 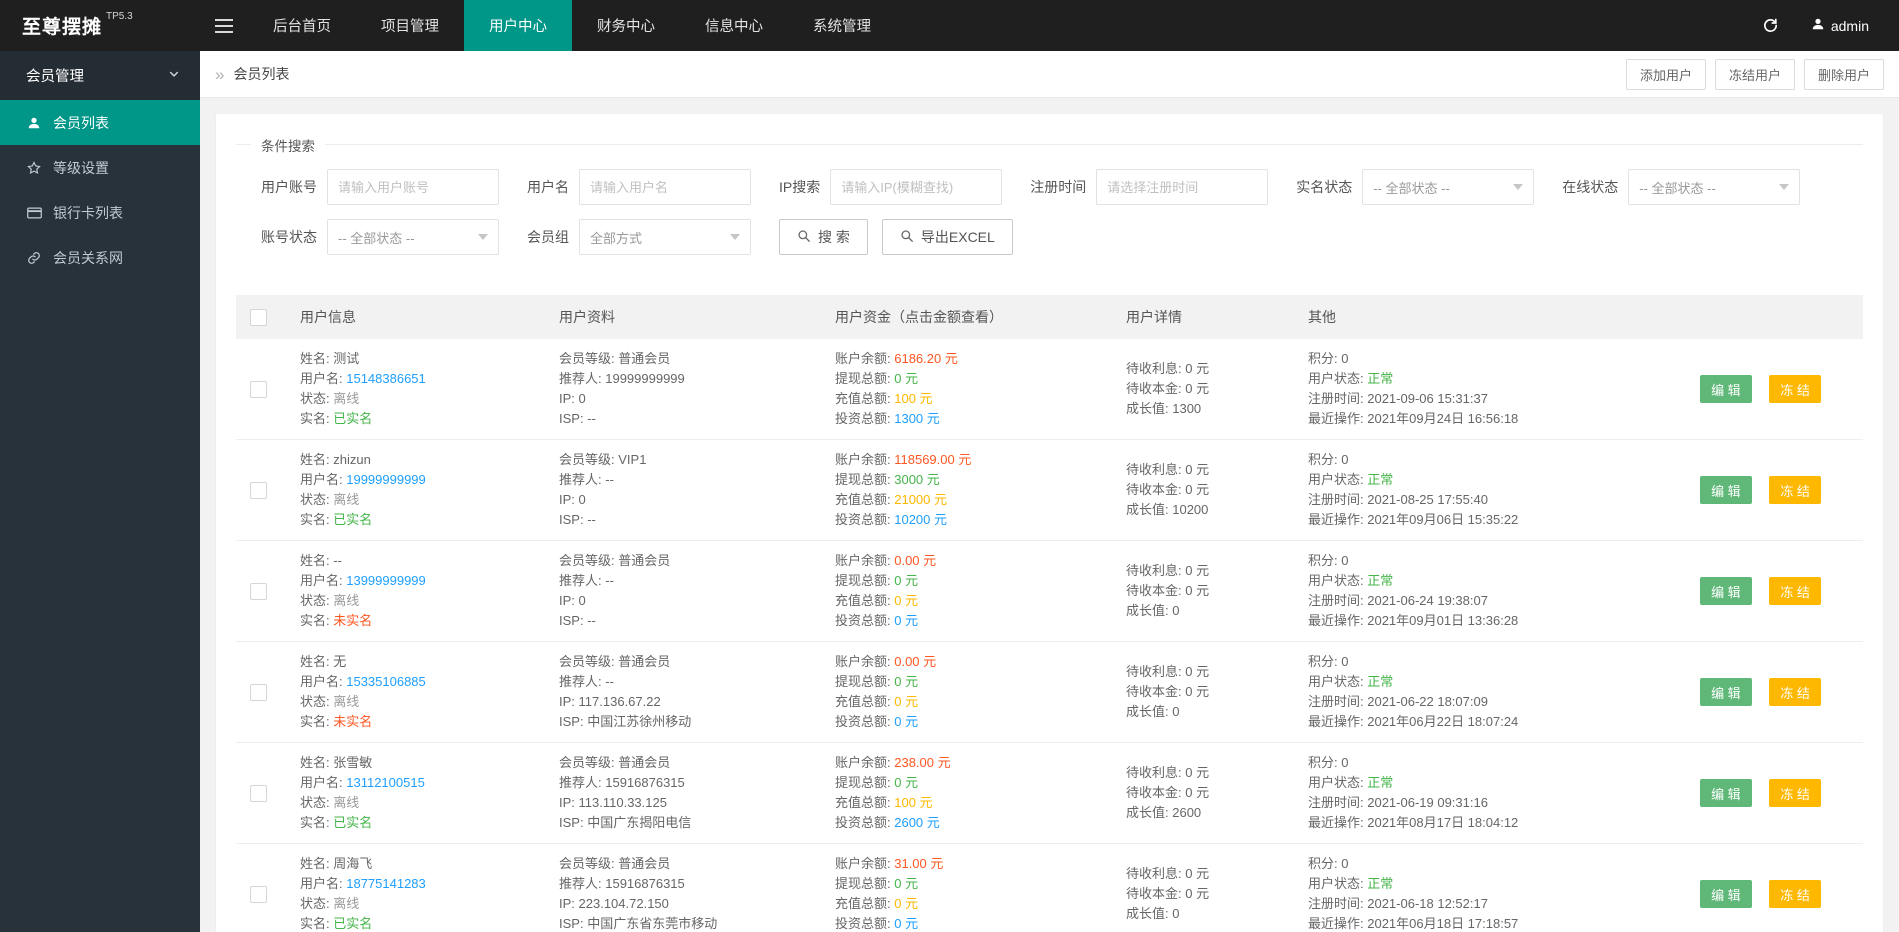 What do you see at coordinates (386, 378) in the screenshot?
I see `username-value: 15148386651` at bounding box center [386, 378].